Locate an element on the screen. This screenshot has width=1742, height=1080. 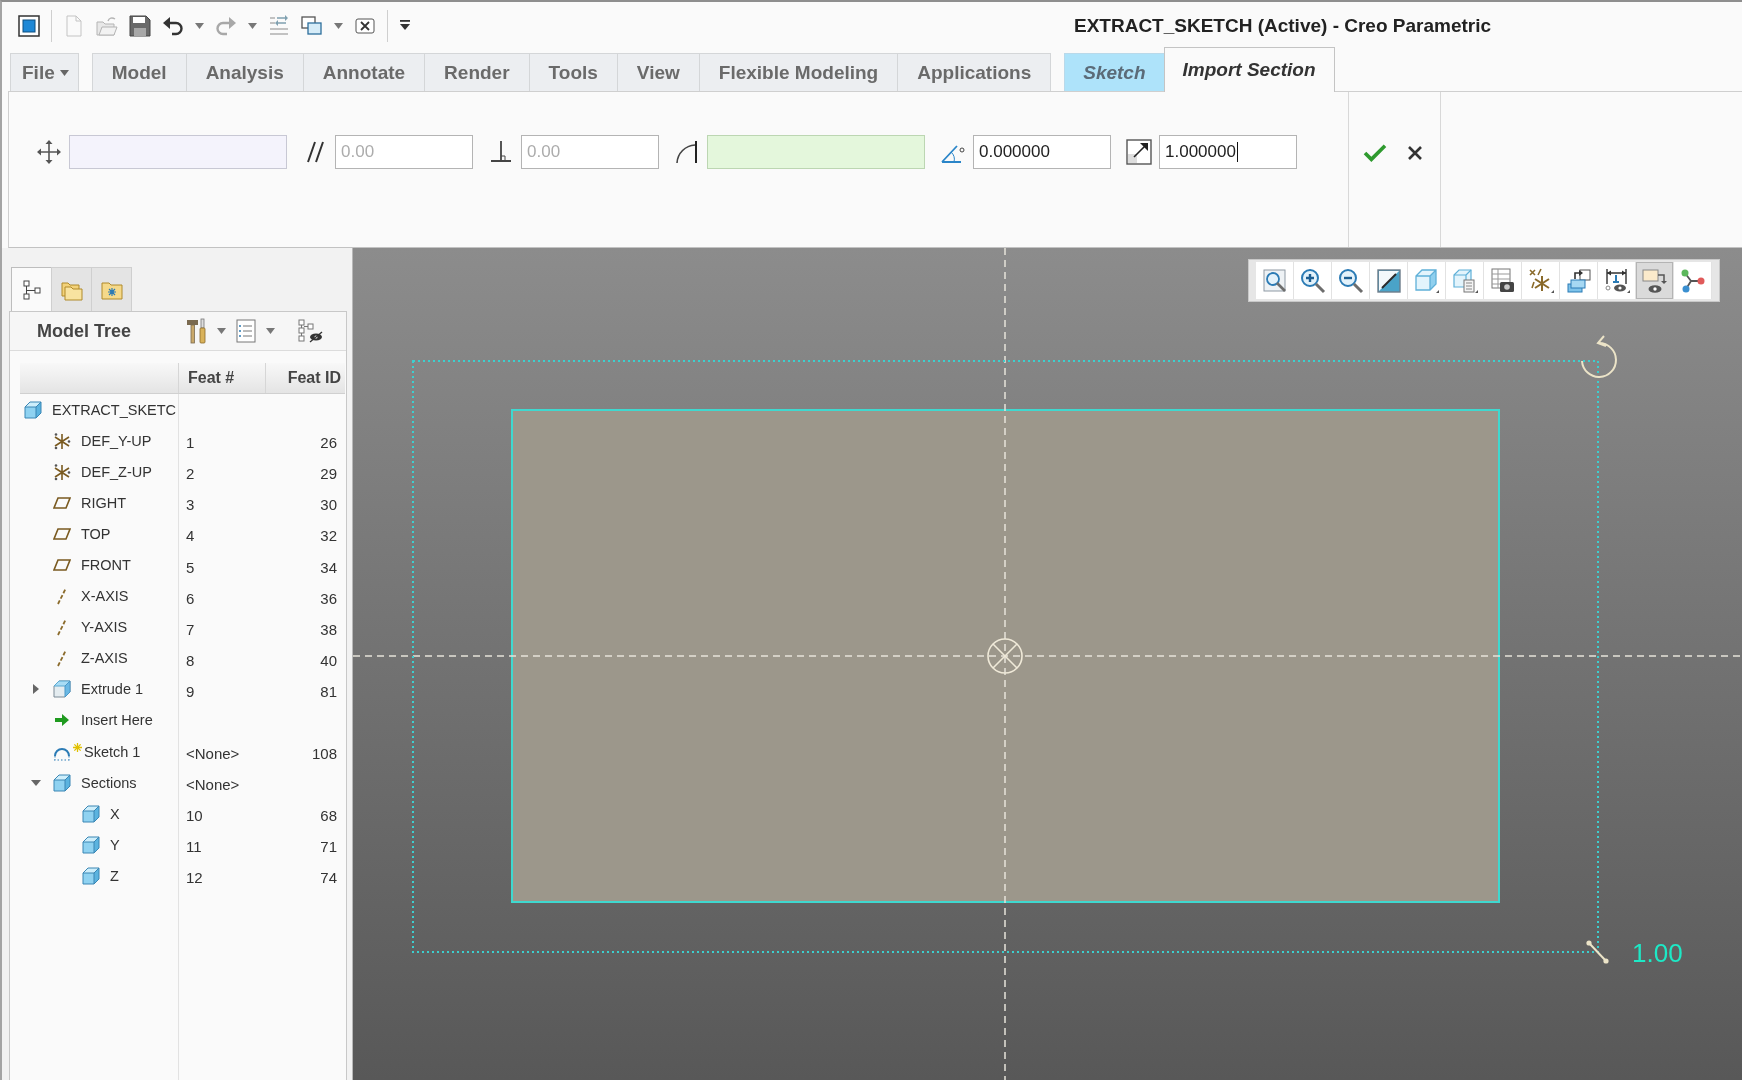
cube-document-icon is located at coordinates (1464, 280).